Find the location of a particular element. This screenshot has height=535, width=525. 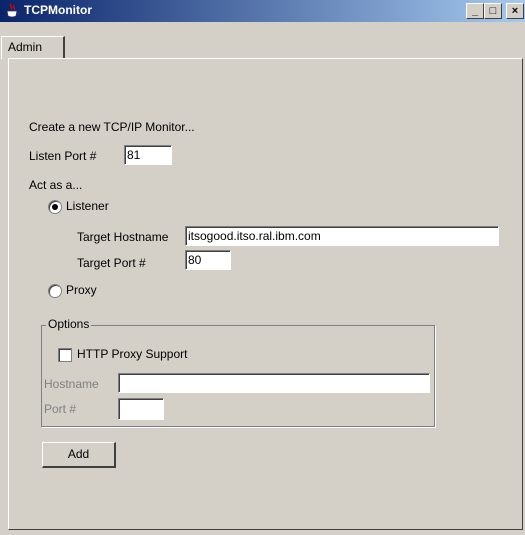

proxy-port-label: Port # is located at coordinates (60, 409).